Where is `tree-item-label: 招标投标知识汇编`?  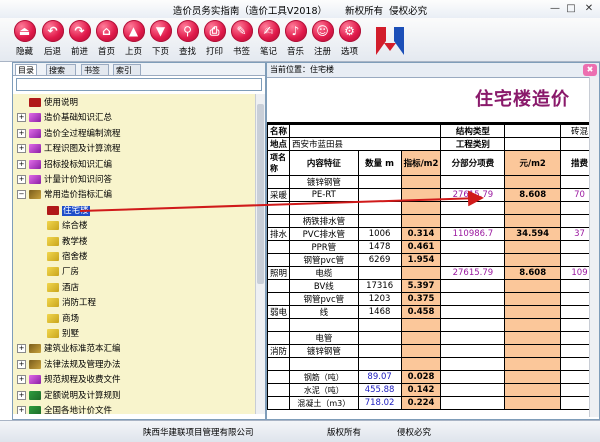 tree-item-label: 招标投标知识汇编 is located at coordinates (78, 164).